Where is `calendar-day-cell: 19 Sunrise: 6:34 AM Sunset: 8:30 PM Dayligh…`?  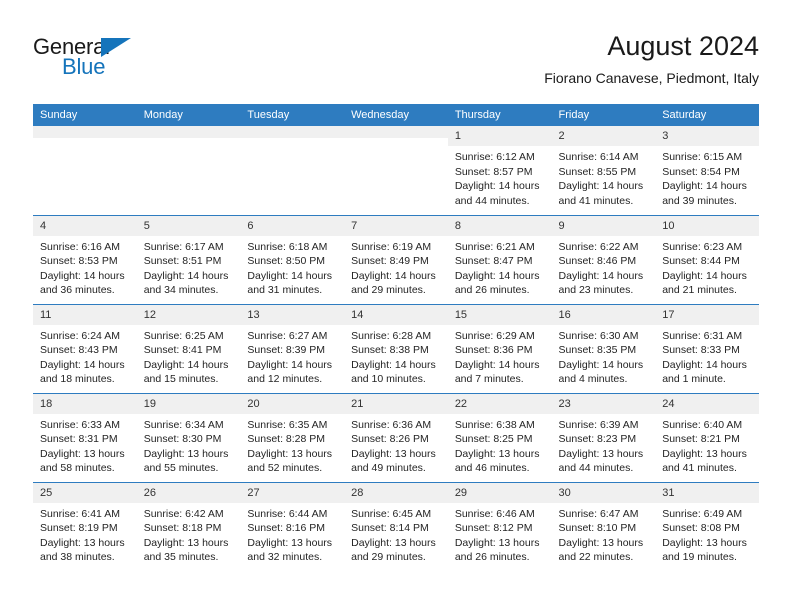 calendar-day-cell: 19 Sunrise: 6:34 AM Sunset: 8:30 PM Dayligh… is located at coordinates (188, 437).